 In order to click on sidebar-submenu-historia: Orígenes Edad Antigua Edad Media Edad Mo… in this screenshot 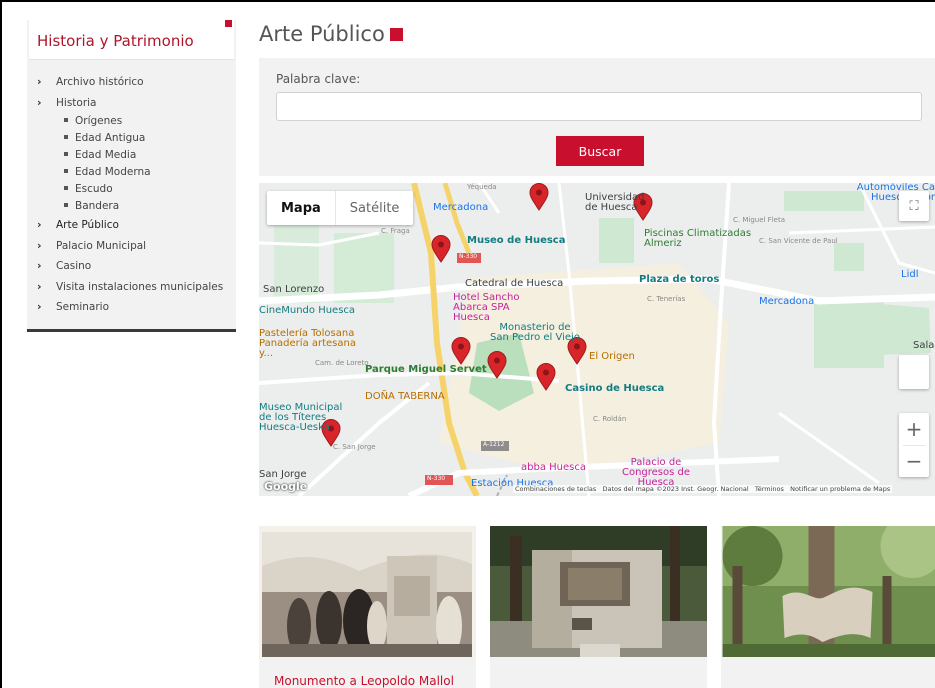, I will do `click(146, 164)`.